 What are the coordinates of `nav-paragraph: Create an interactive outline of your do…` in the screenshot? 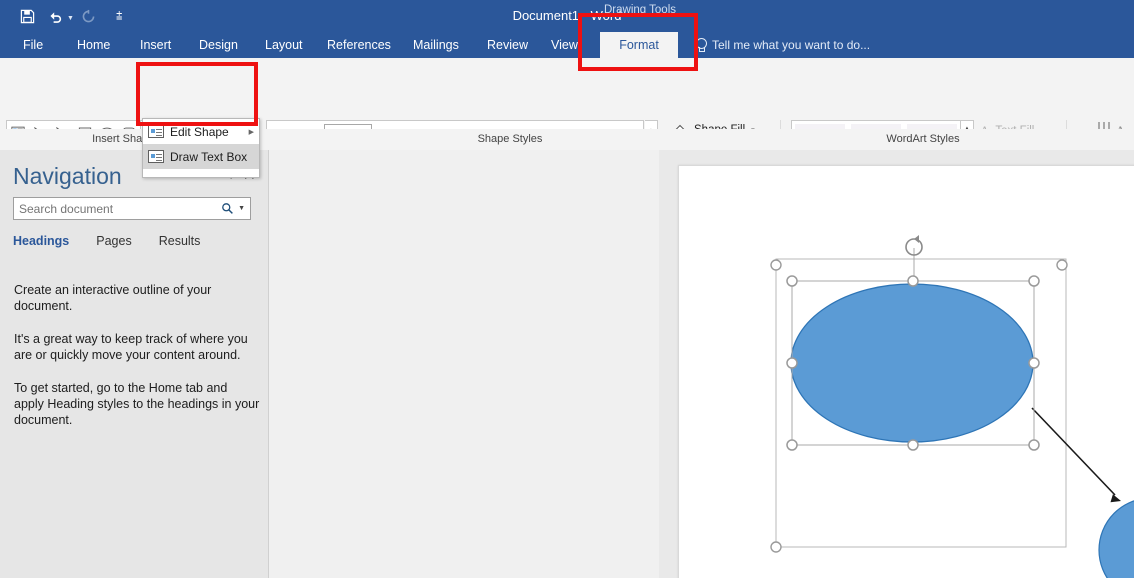 It's located at (113, 298).